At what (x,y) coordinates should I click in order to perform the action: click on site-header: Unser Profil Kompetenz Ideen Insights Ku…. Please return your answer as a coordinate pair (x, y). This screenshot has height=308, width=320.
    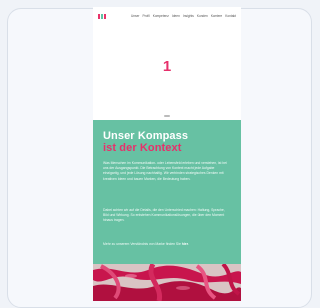
    Looking at the image, I should click on (167, 16).